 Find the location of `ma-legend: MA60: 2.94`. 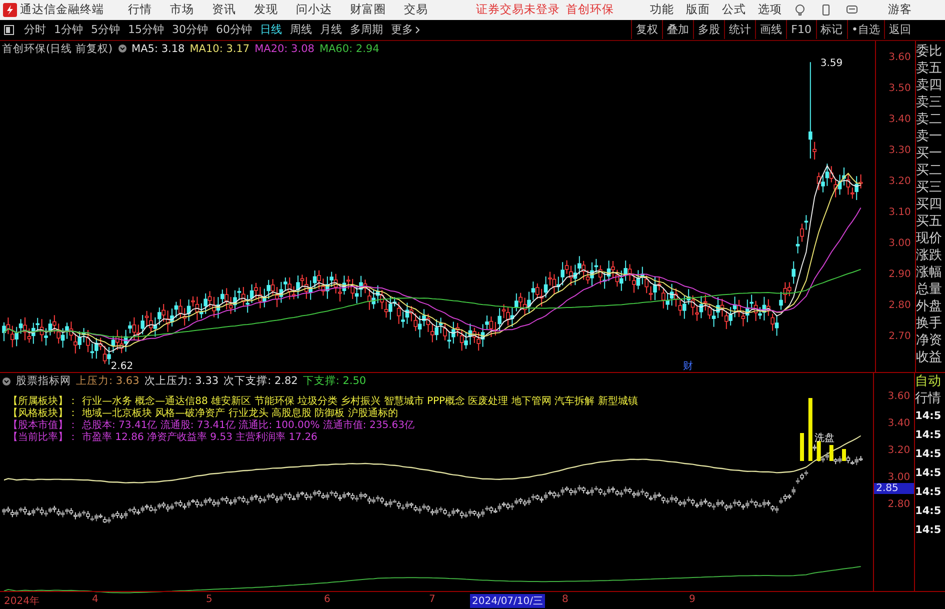

ma-legend: MA60: 2.94 is located at coordinates (349, 48).